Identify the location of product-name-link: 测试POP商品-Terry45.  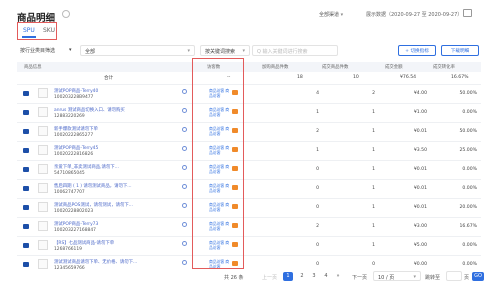
(76, 148).